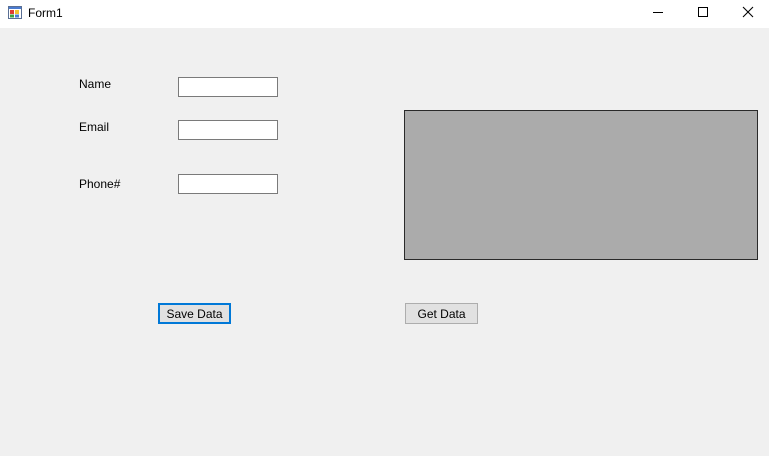 This screenshot has width=769, height=456. Describe the element at coordinates (100, 184) in the screenshot. I see `phone-label: Phone#` at that location.